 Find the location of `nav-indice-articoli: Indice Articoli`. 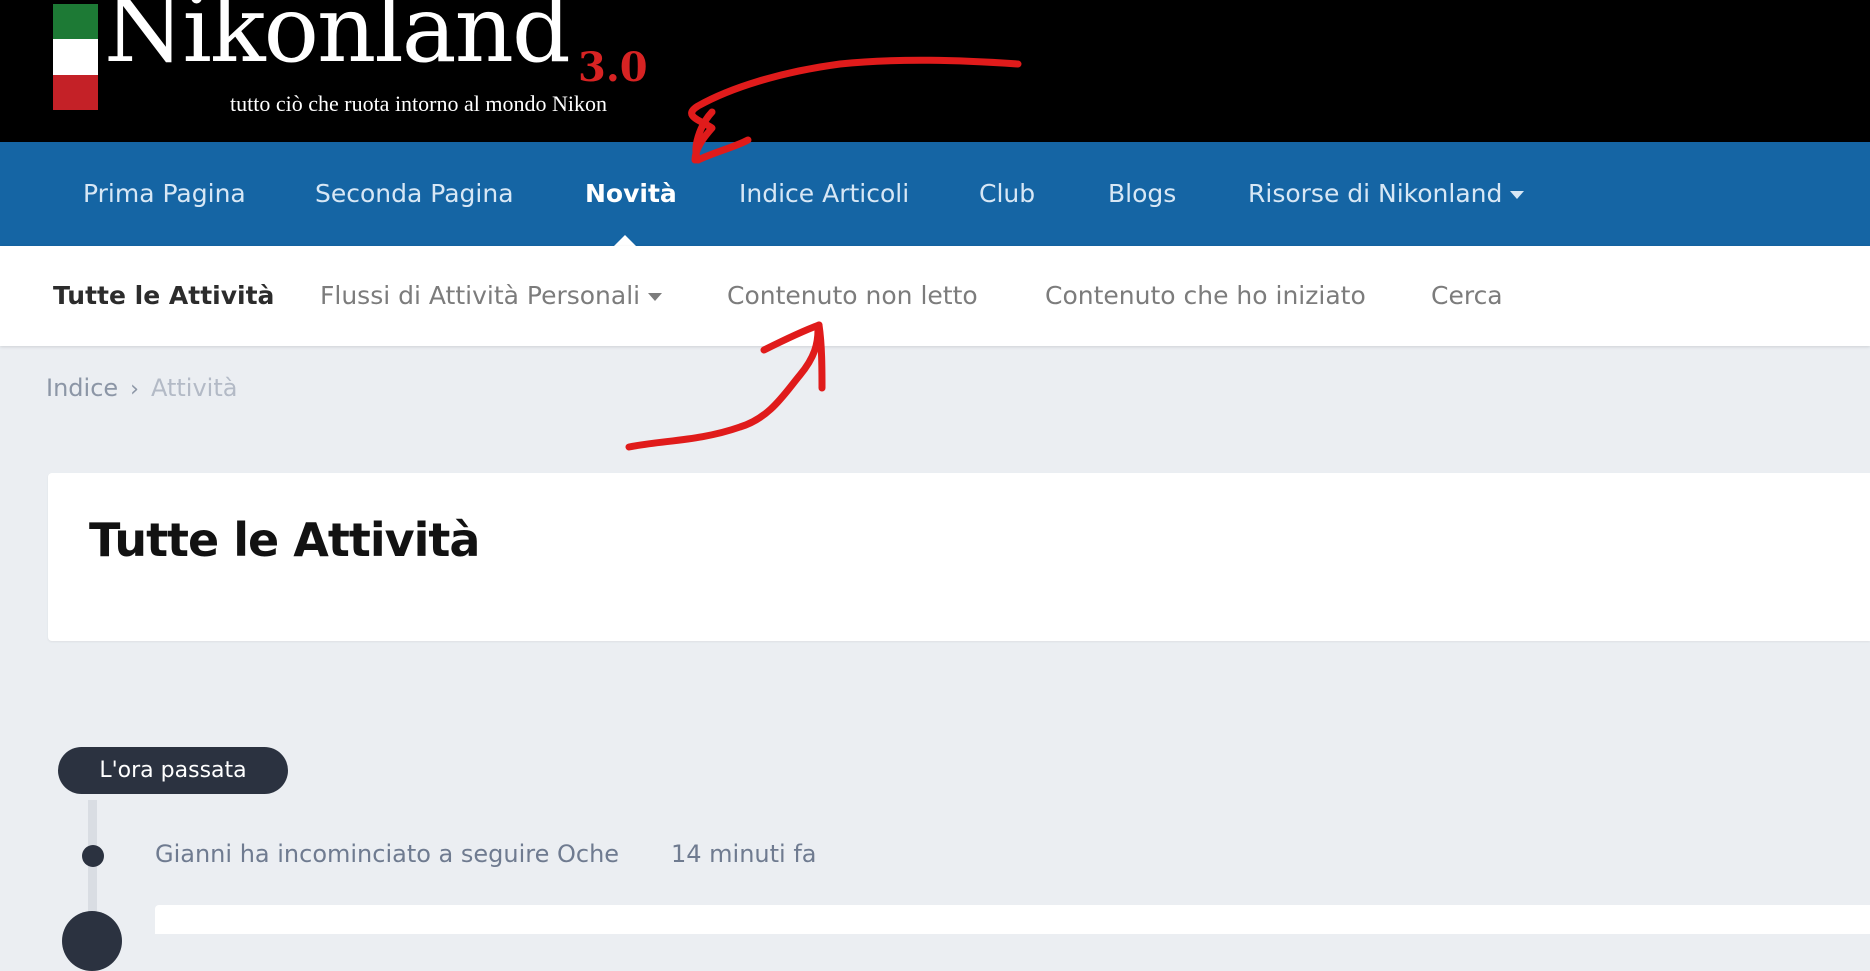

nav-indice-articoli: Indice Articoli is located at coordinates (824, 194).